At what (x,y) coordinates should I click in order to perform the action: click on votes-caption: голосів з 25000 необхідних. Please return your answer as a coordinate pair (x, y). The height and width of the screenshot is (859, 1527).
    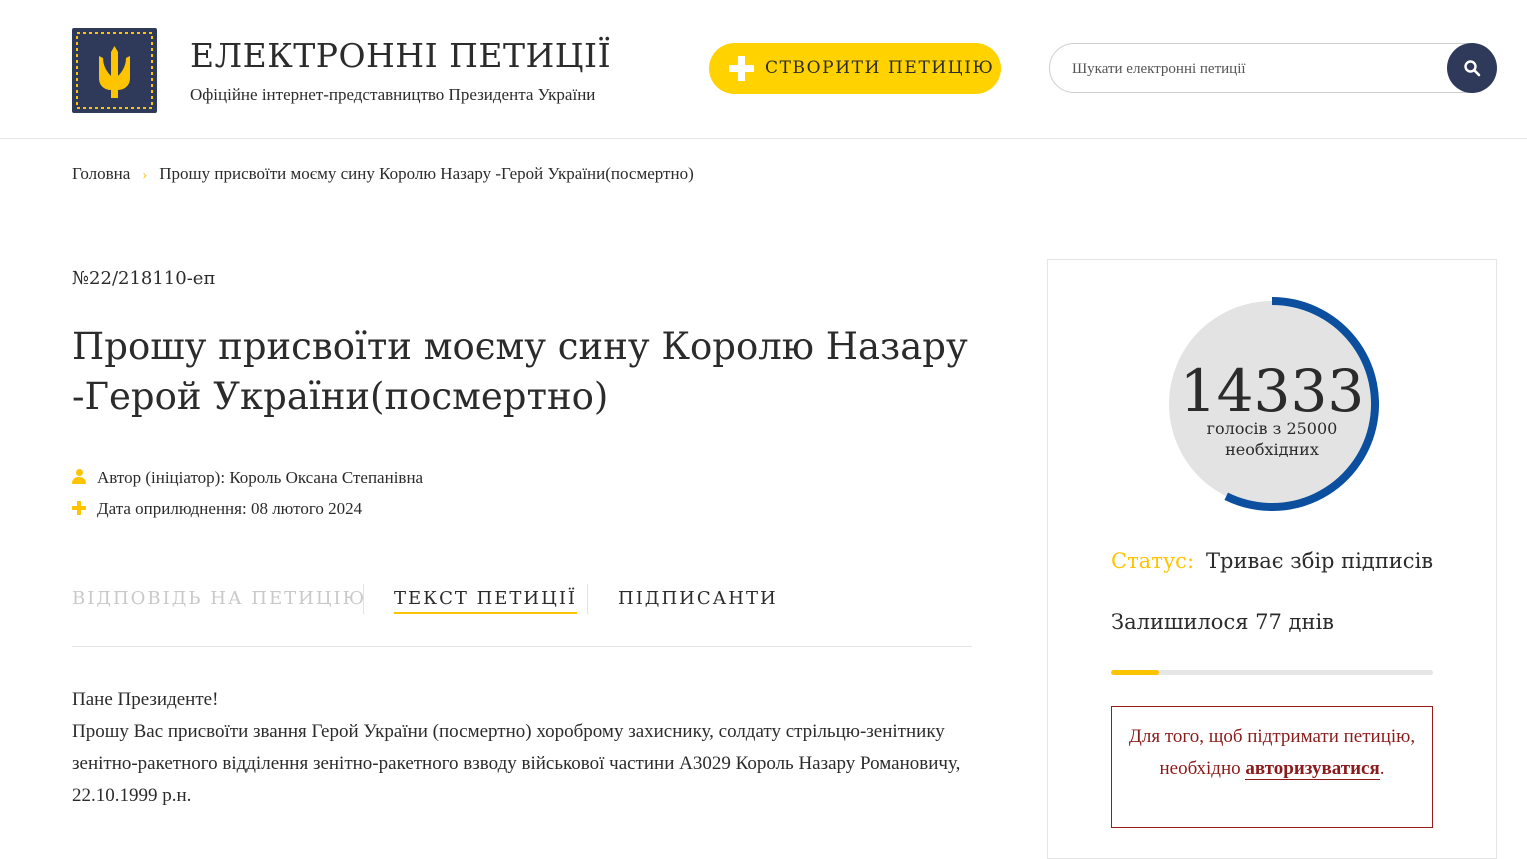
    Looking at the image, I should click on (1272, 439).